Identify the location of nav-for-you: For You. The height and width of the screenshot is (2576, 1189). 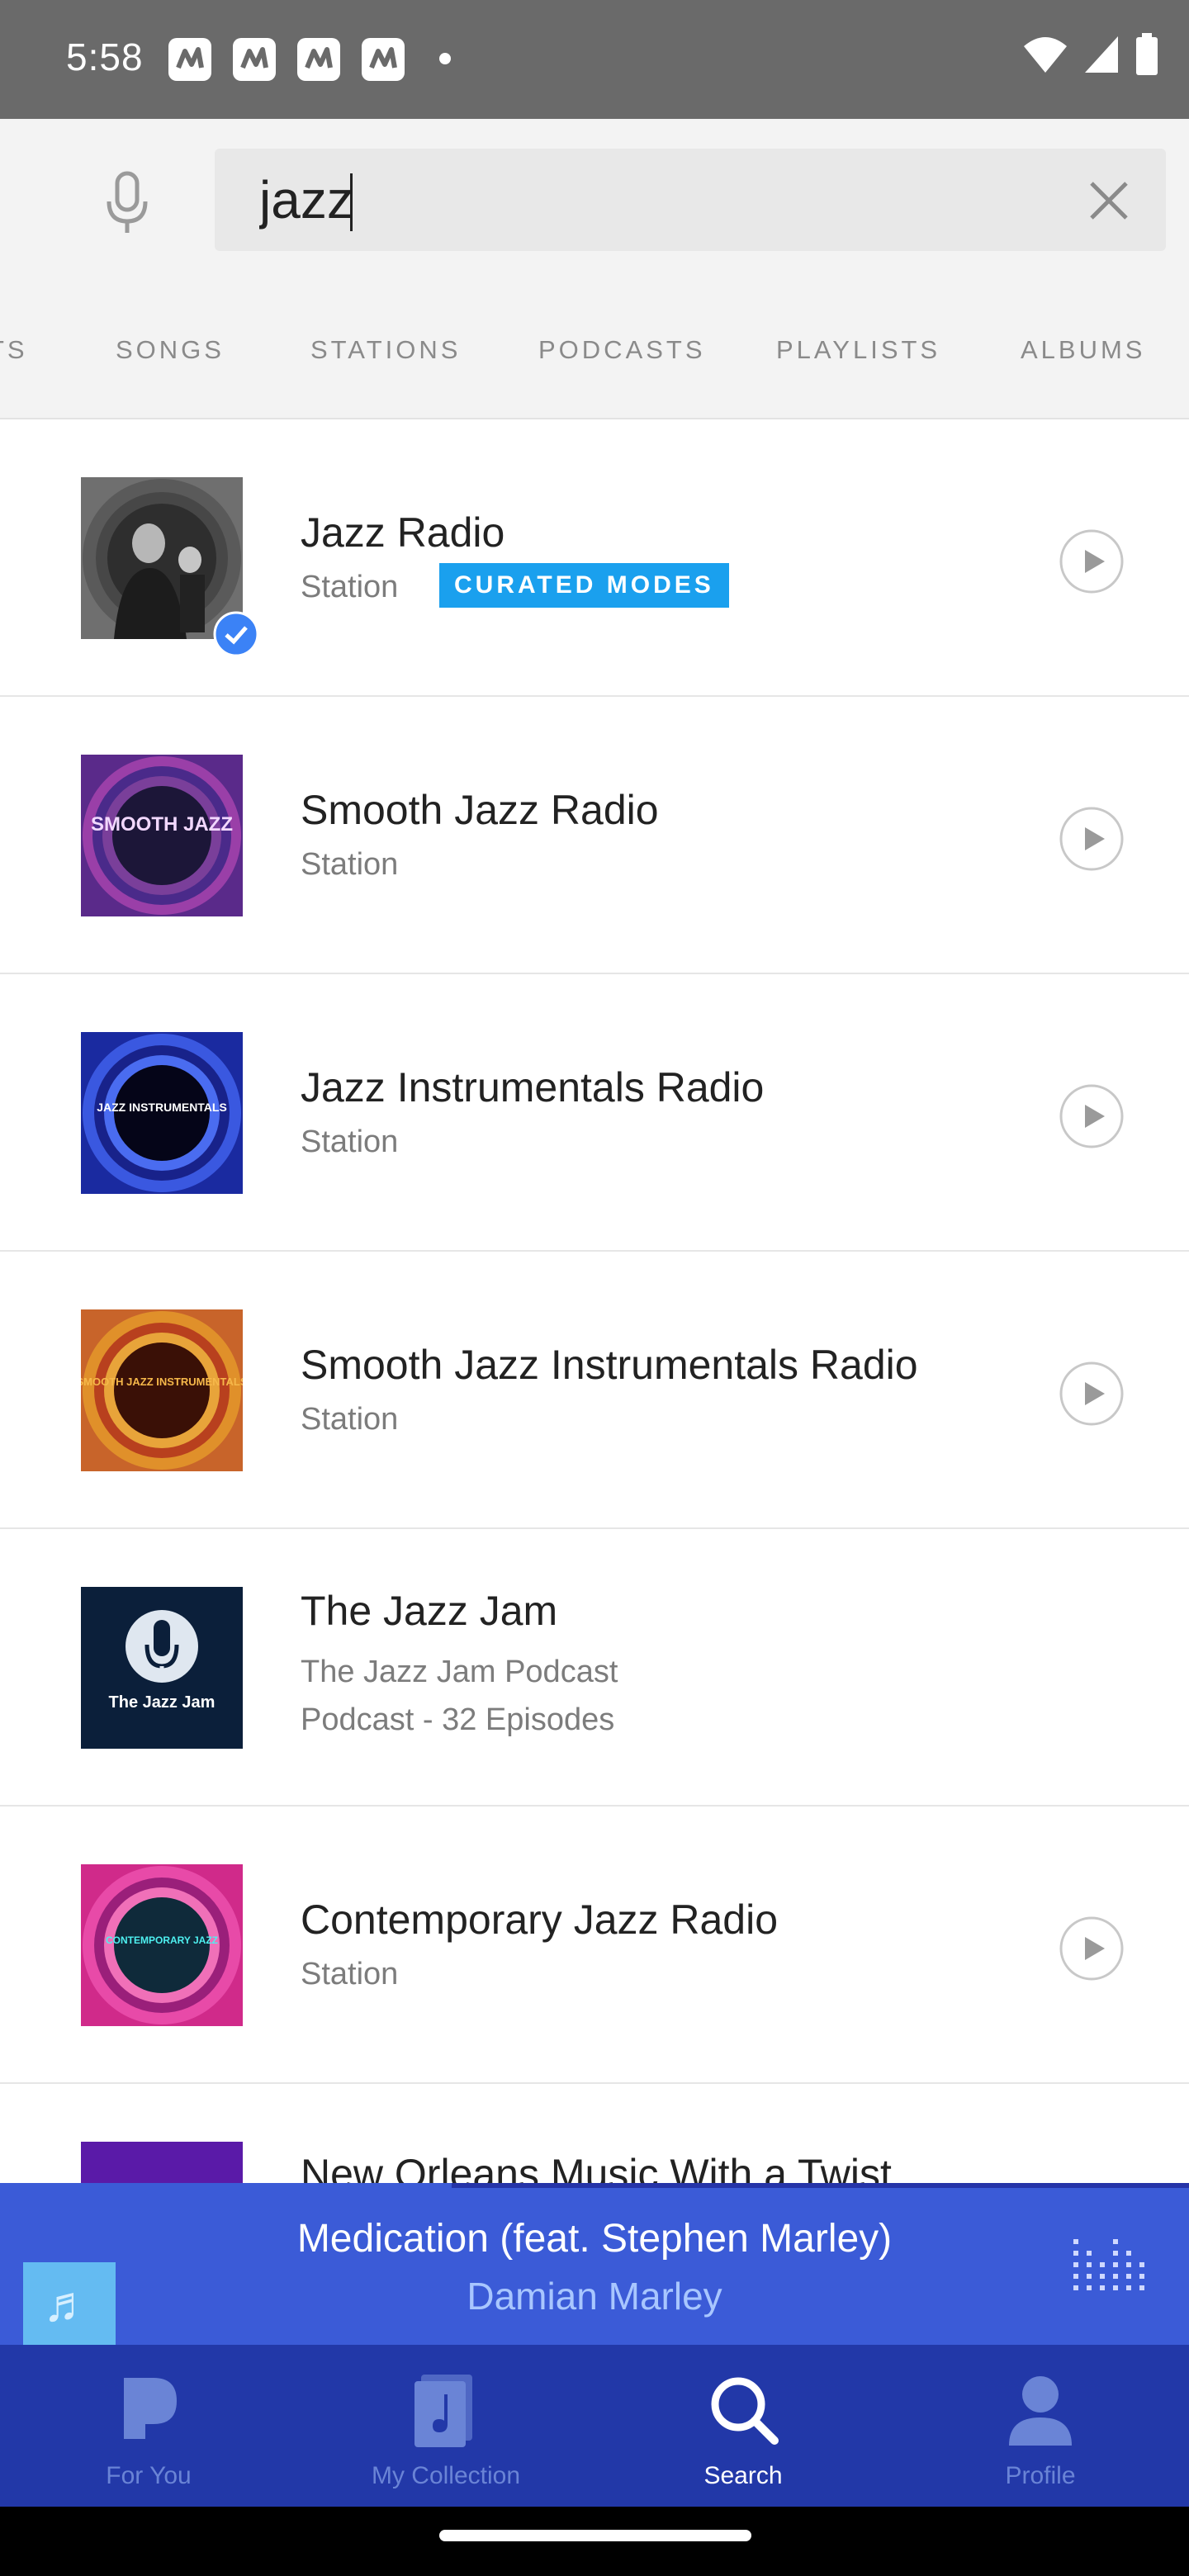
(148, 2426).